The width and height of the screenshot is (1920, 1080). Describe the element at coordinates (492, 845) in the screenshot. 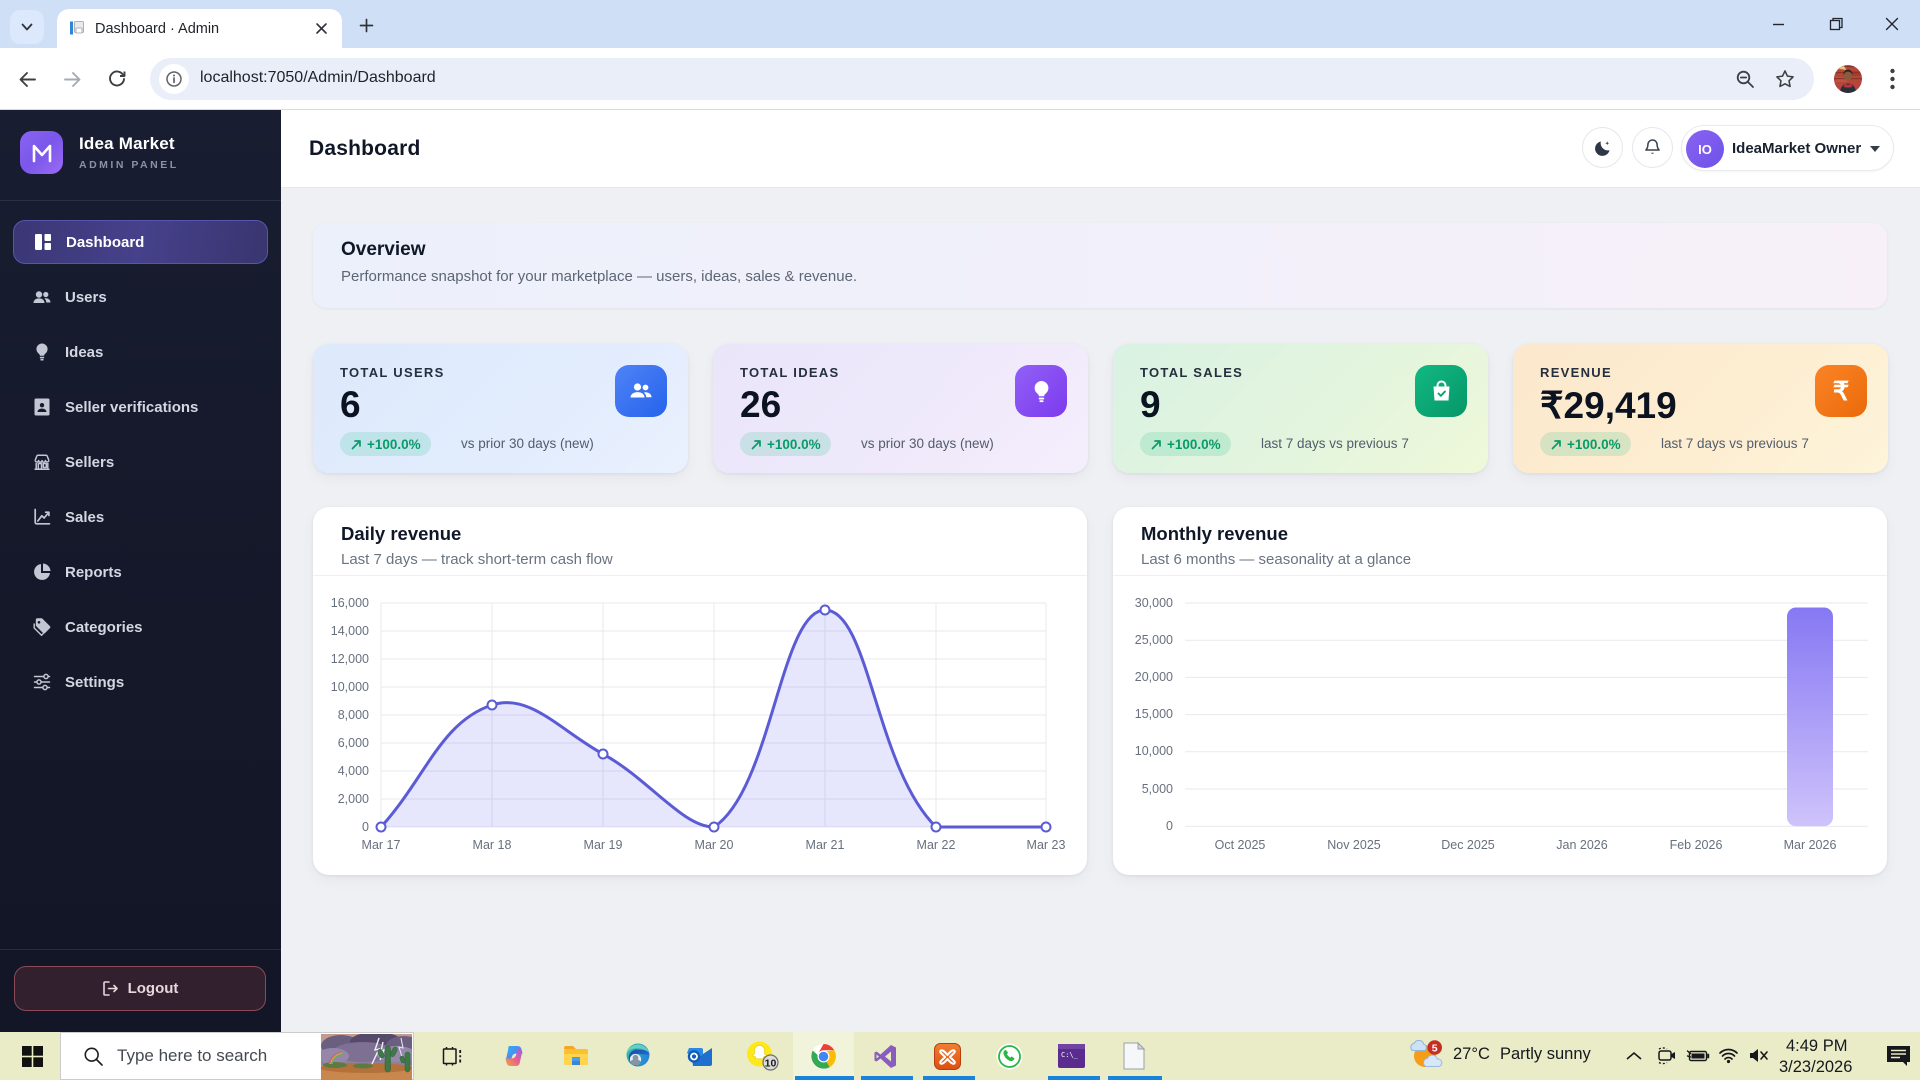

I see `svg-text: Mar 18` at that location.